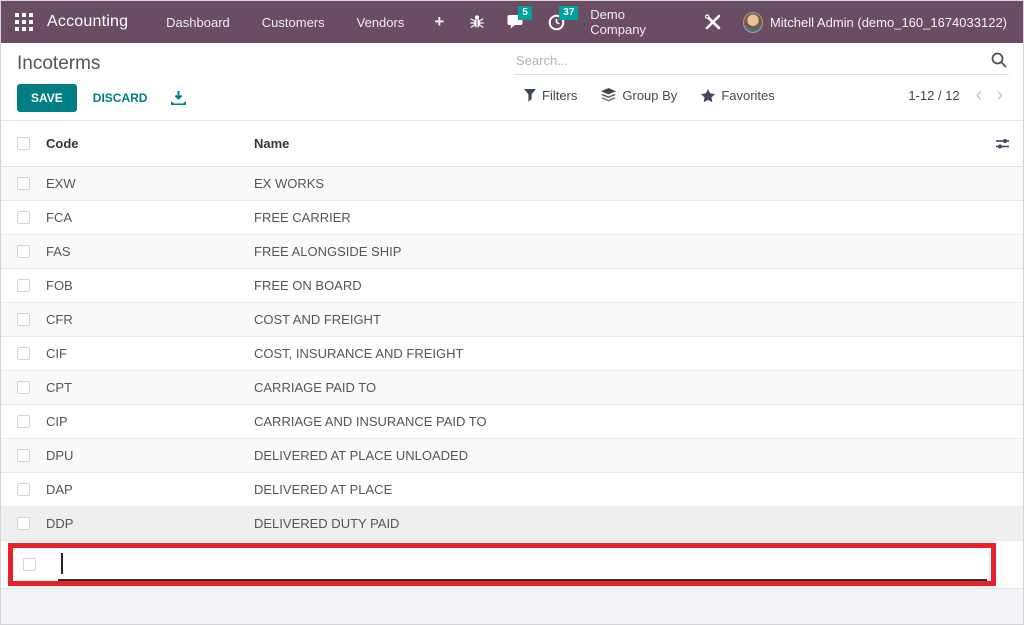 This screenshot has width=1024, height=625. Describe the element at coordinates (753, 22) in the screenshot. I see `user-avatar` at that location.